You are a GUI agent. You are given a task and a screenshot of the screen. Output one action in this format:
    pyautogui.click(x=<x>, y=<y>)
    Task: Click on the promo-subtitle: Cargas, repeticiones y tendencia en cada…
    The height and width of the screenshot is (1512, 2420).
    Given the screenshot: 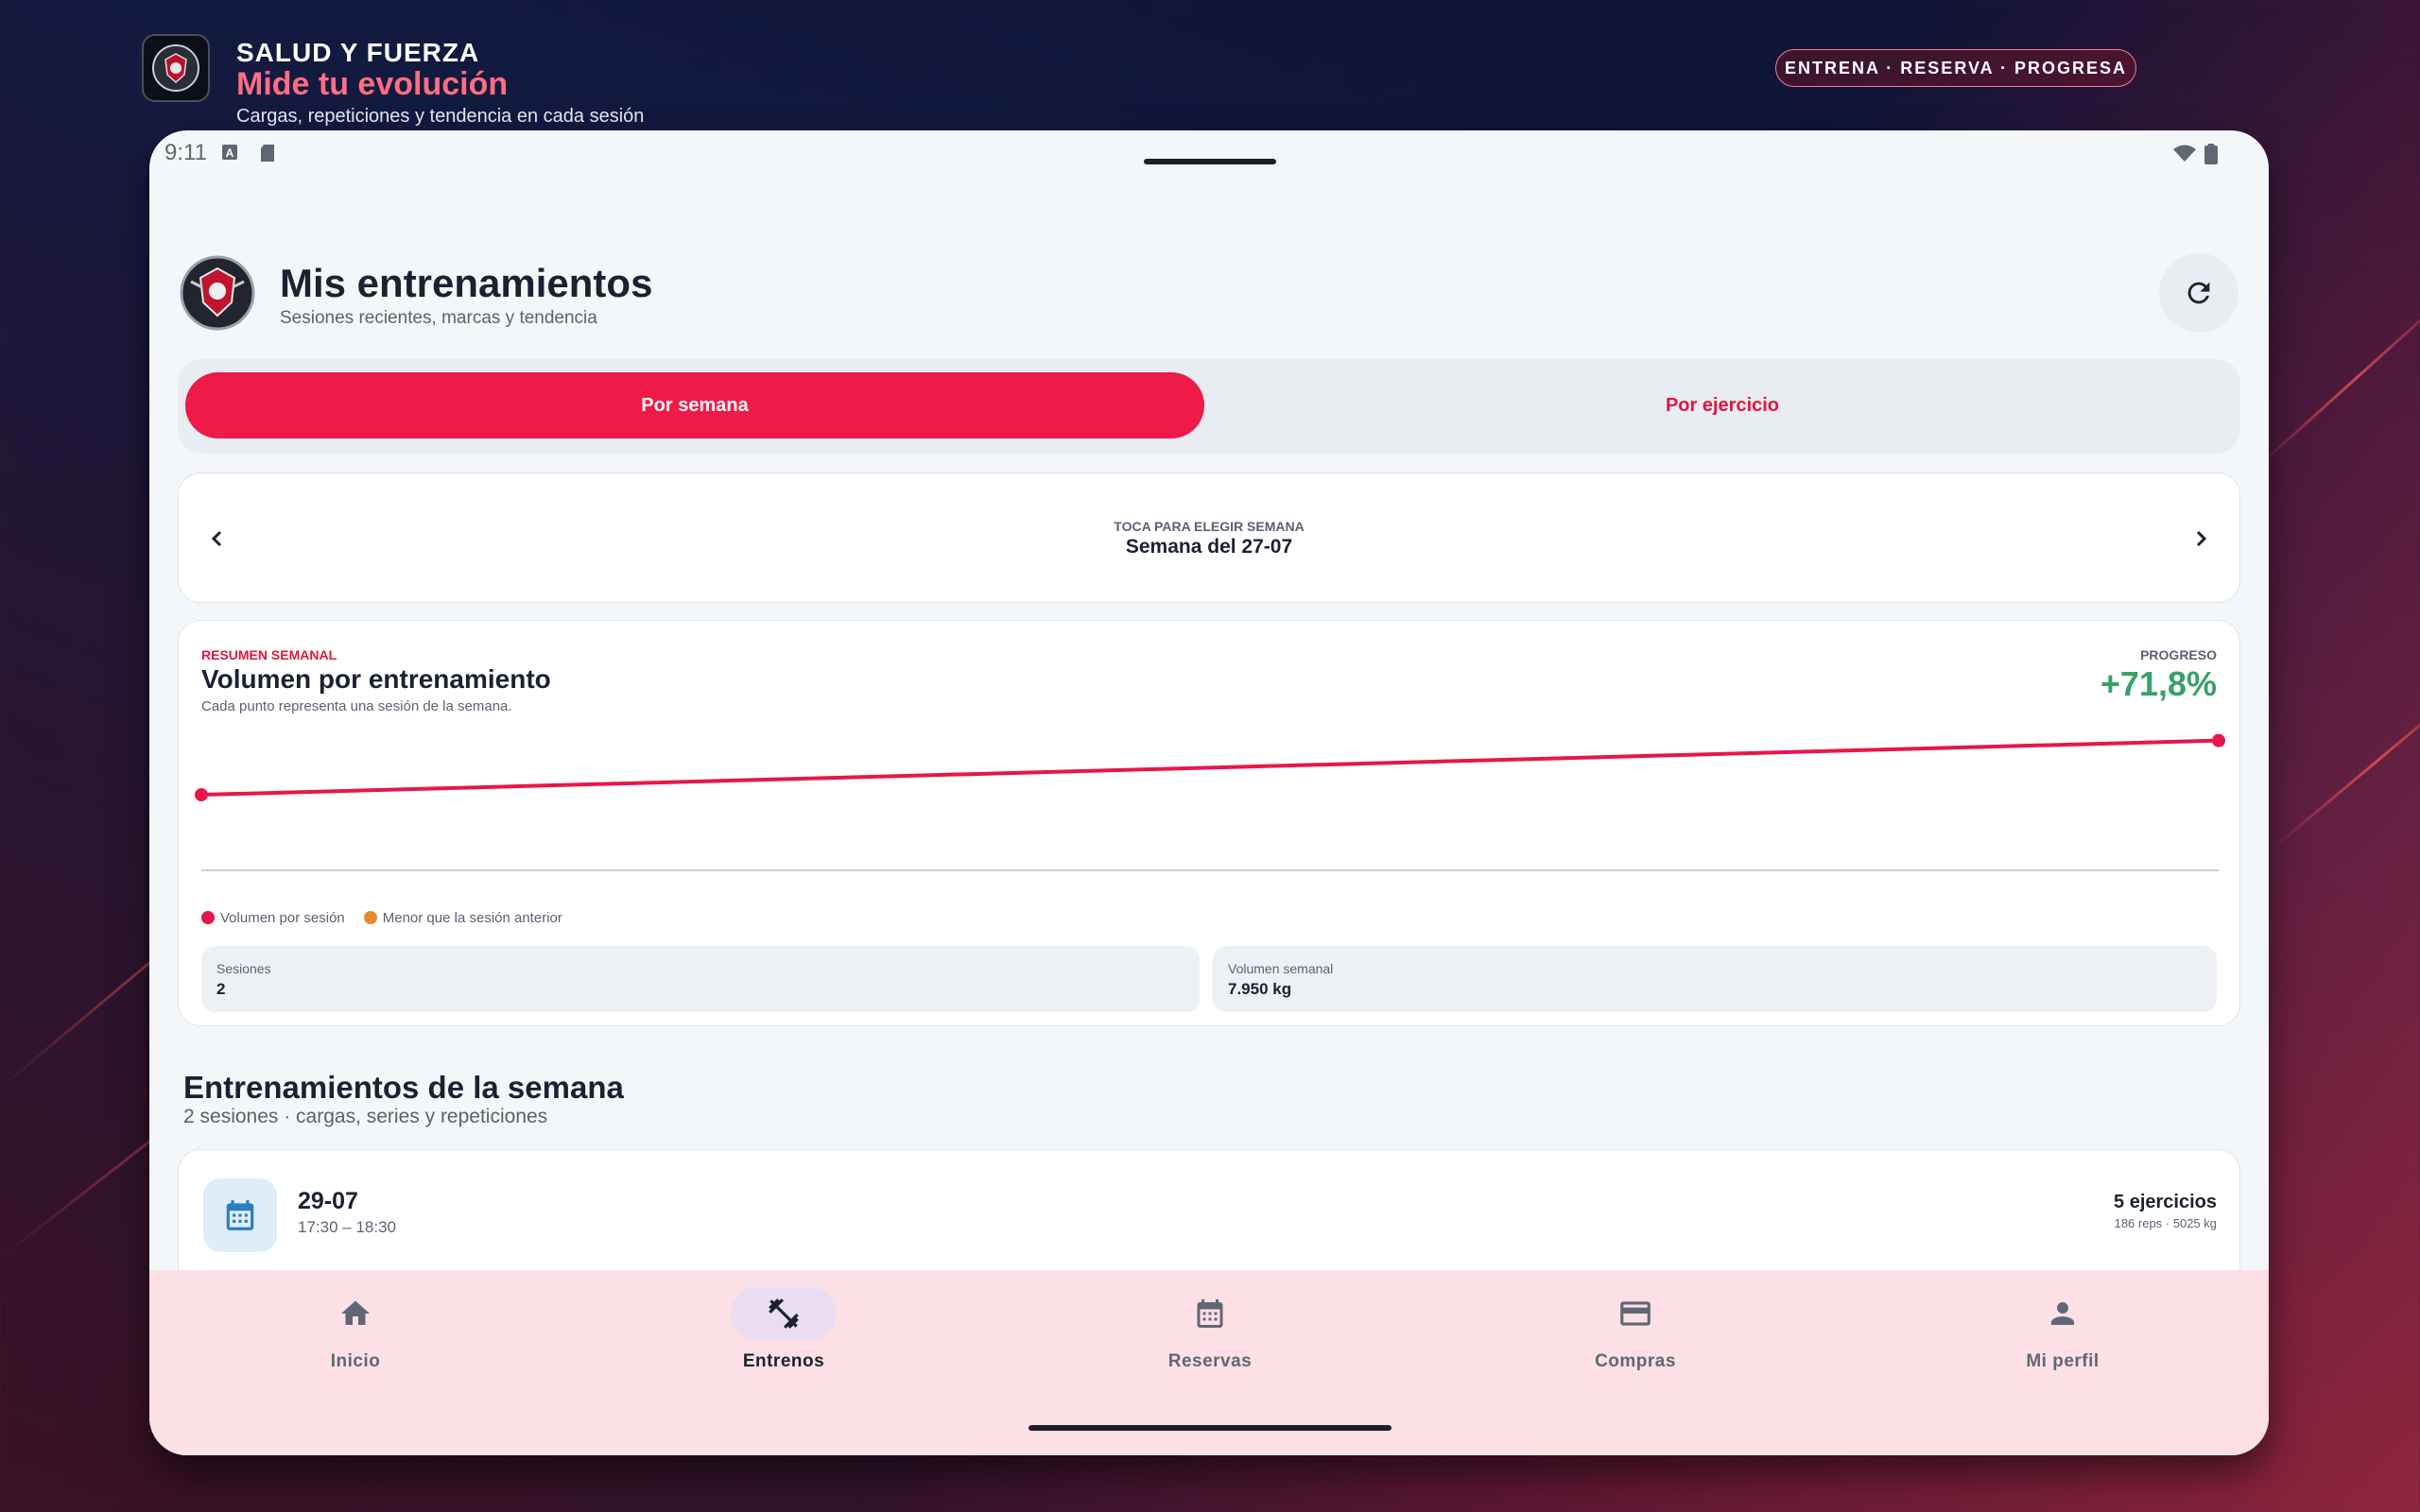 What is the action you would take?
    pyautogui.click(x=440, y=116)
    